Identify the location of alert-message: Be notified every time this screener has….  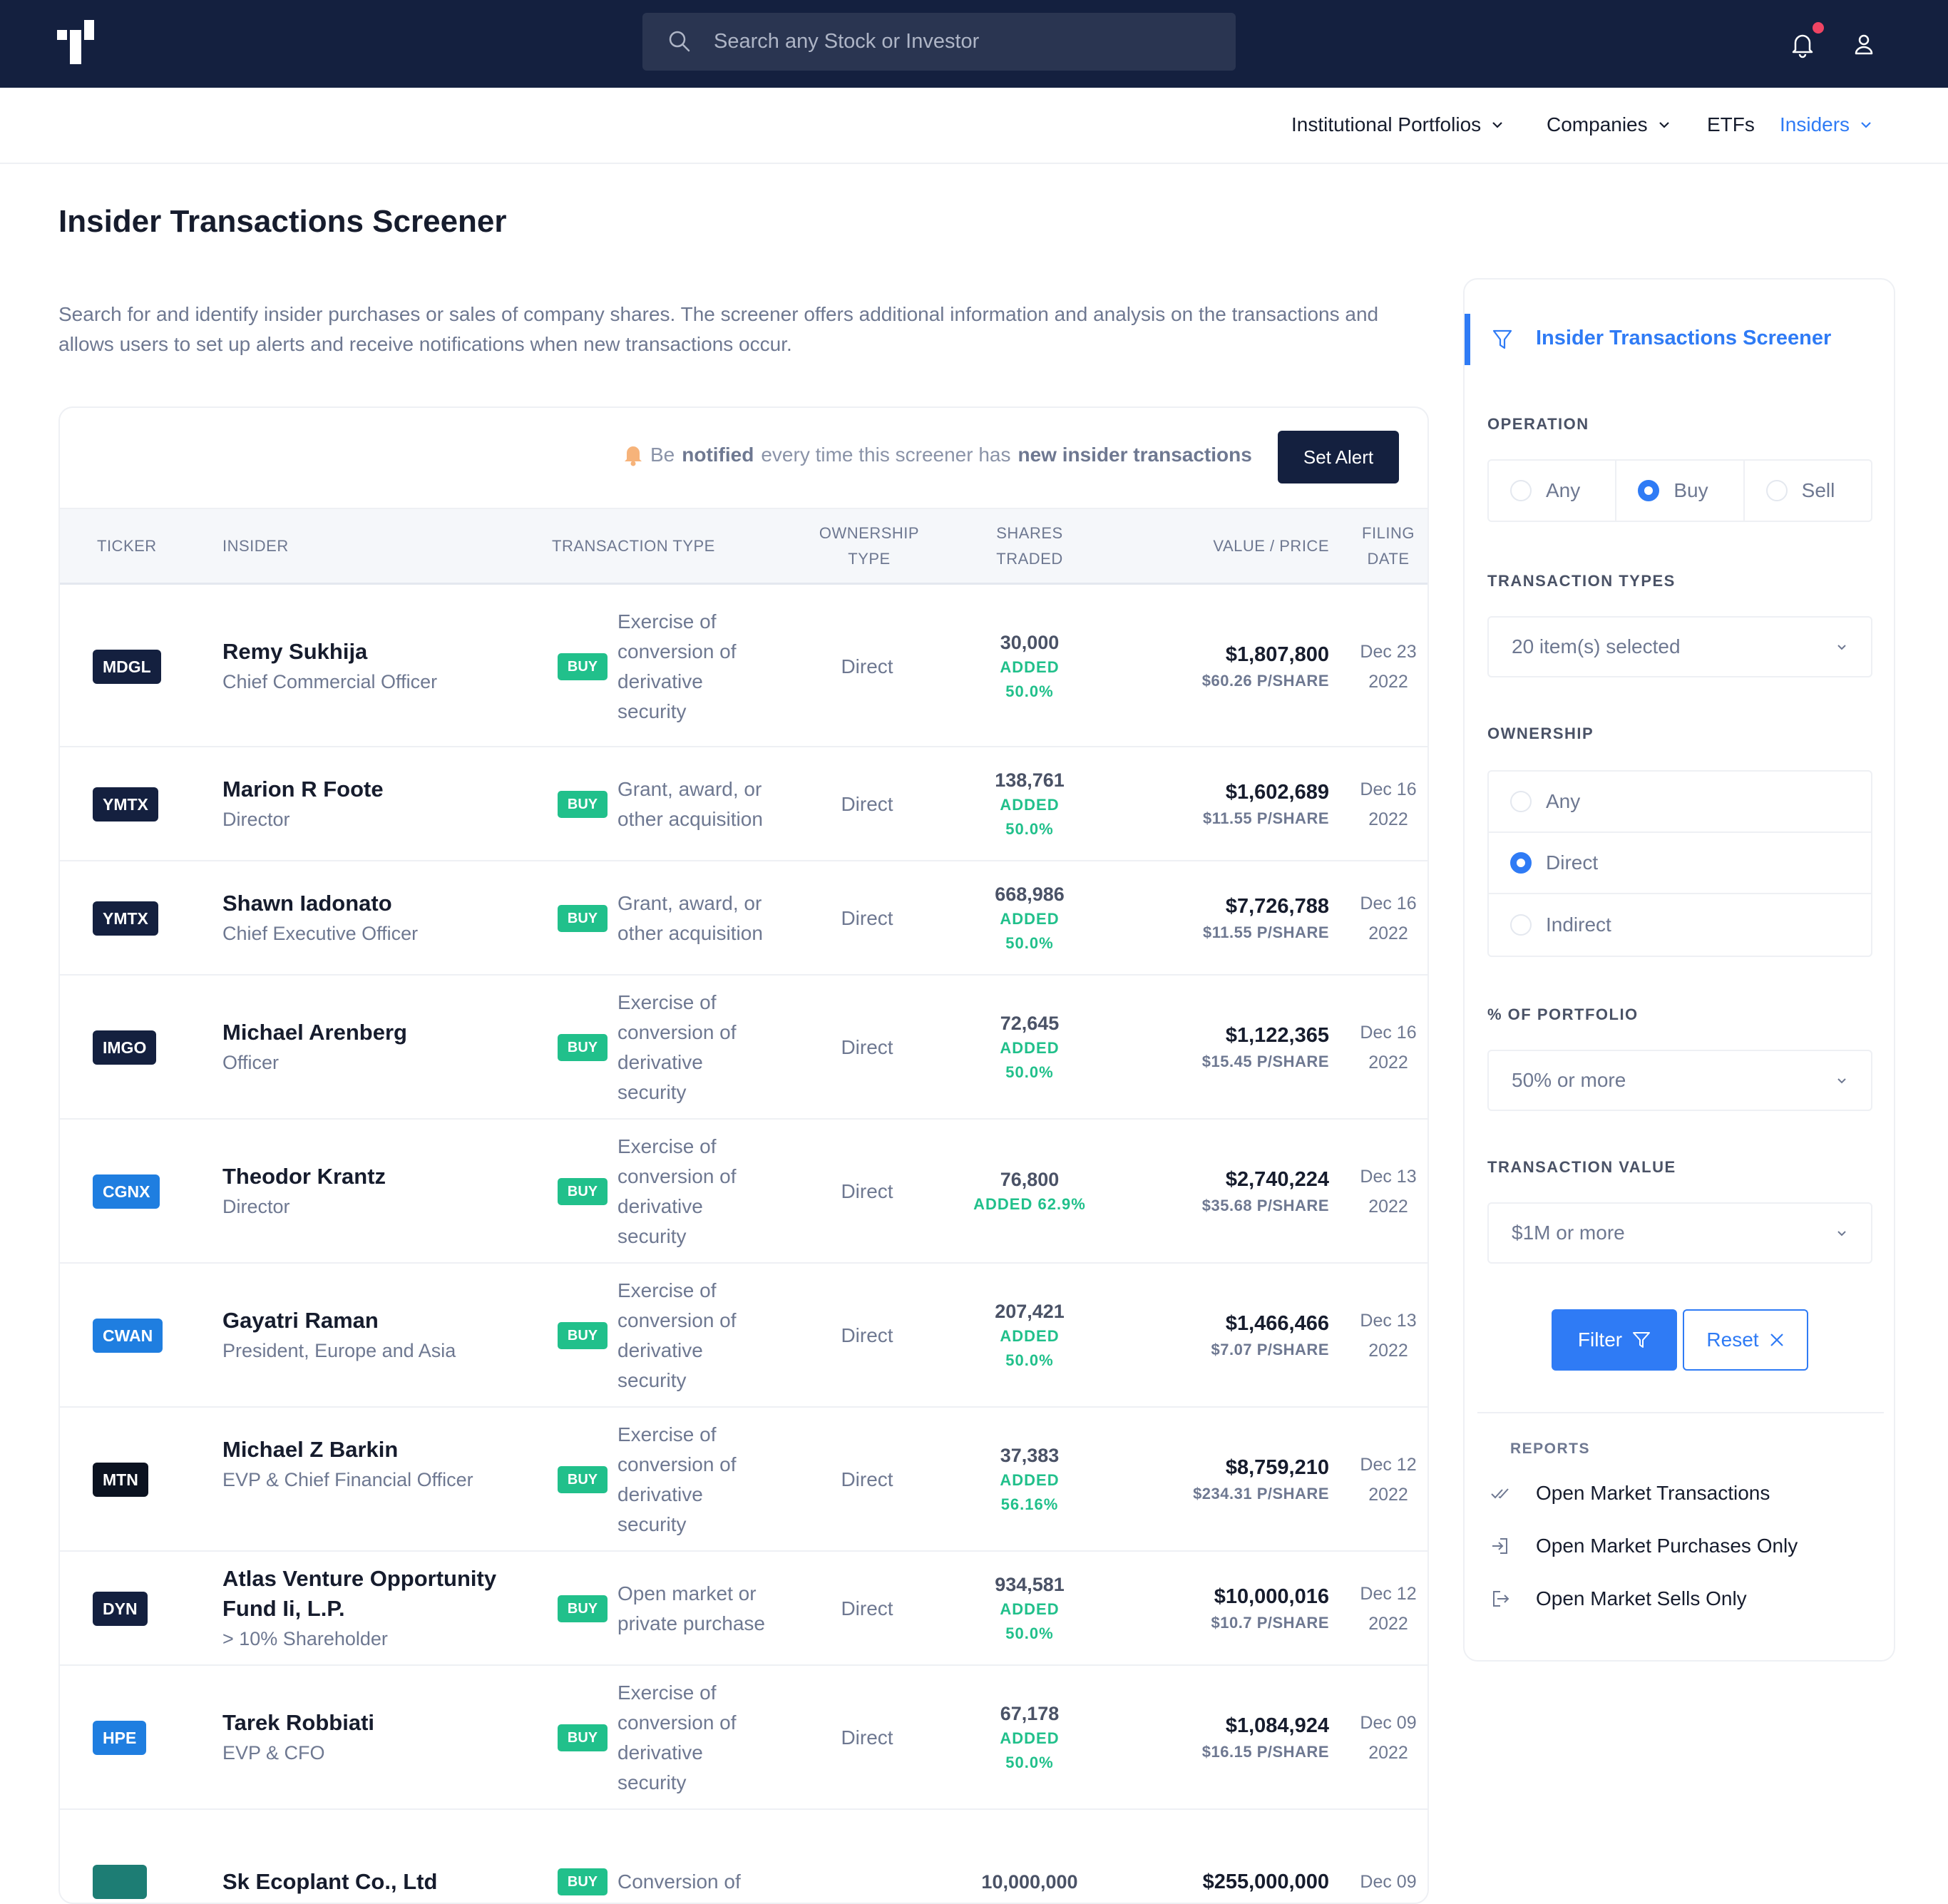
(937, 455).